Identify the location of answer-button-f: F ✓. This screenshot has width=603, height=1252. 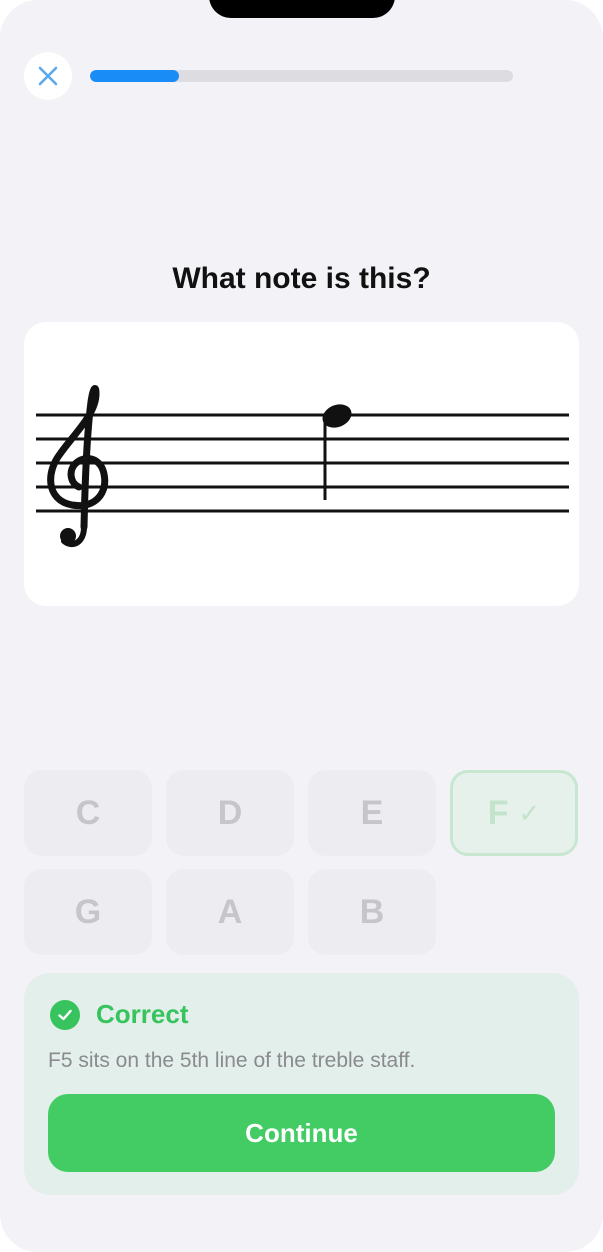
(514, 813).